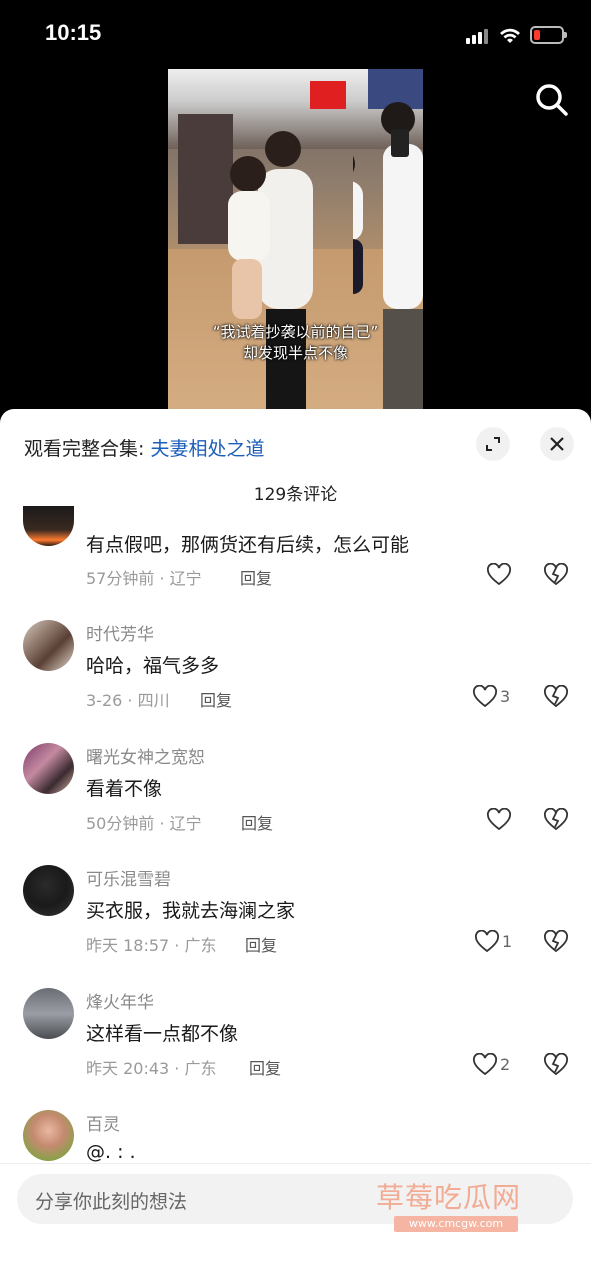 Image resolution: width=591 pixels, height=1280 pixels. What do you see at coordinates (151, 945) in the screenshot?
I see `comment-meta: 昨天 18:57 · 广东` at bounding box center [151, 945].